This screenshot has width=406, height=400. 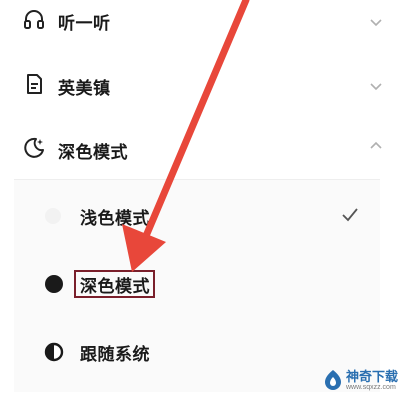 What do you see at coordinates (54, 284) in the screenshot?
I see `dark-dot-icon` at bounding box center [54, 284].